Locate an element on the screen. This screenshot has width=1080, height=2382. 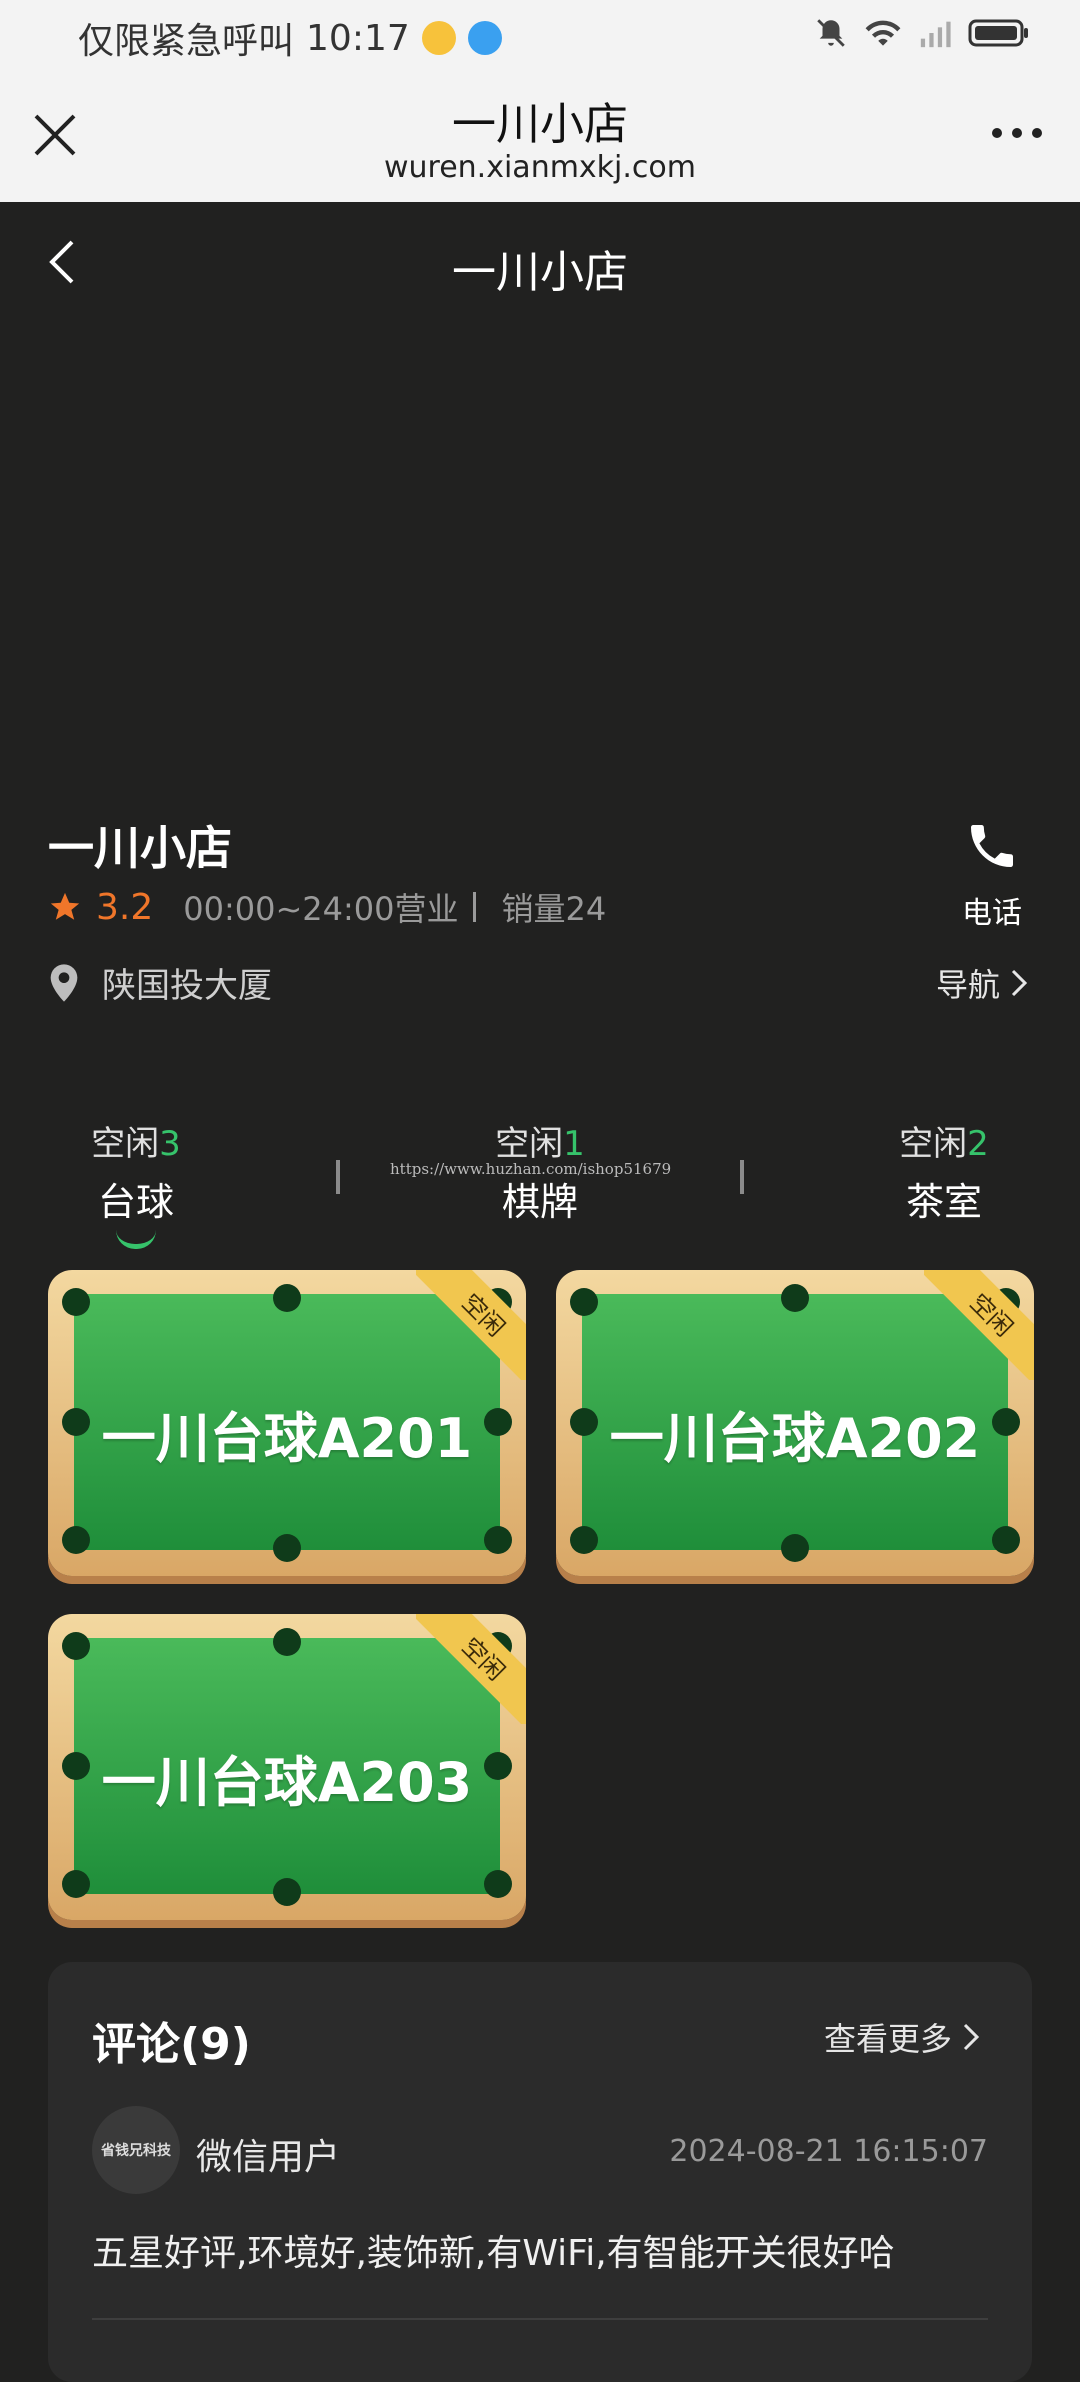
shop-address: 陕国投大厦 is located at coordinates (187, 986).